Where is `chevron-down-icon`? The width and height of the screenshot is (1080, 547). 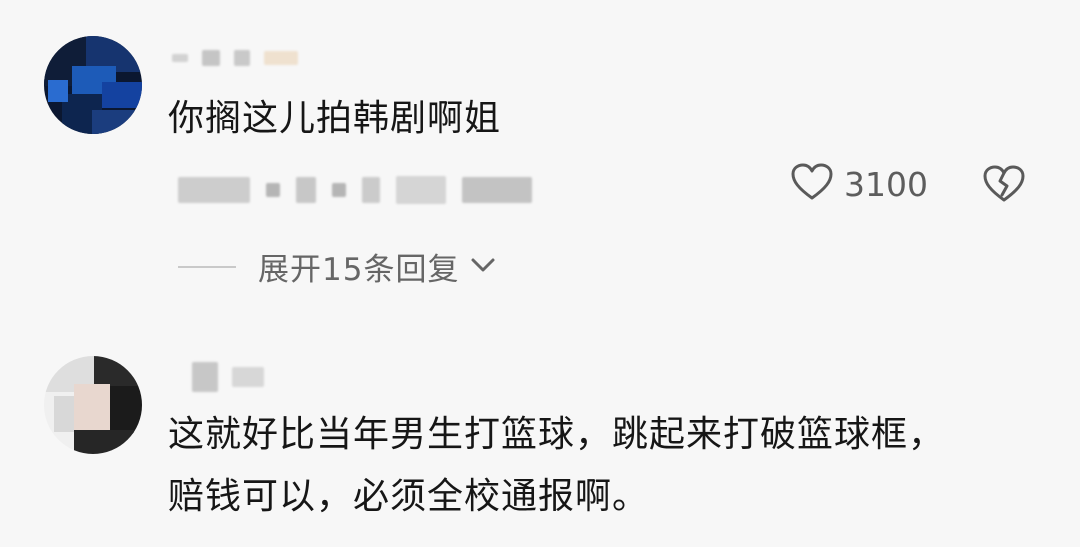 chevron-down-icon is located at coordinates (483, 267).